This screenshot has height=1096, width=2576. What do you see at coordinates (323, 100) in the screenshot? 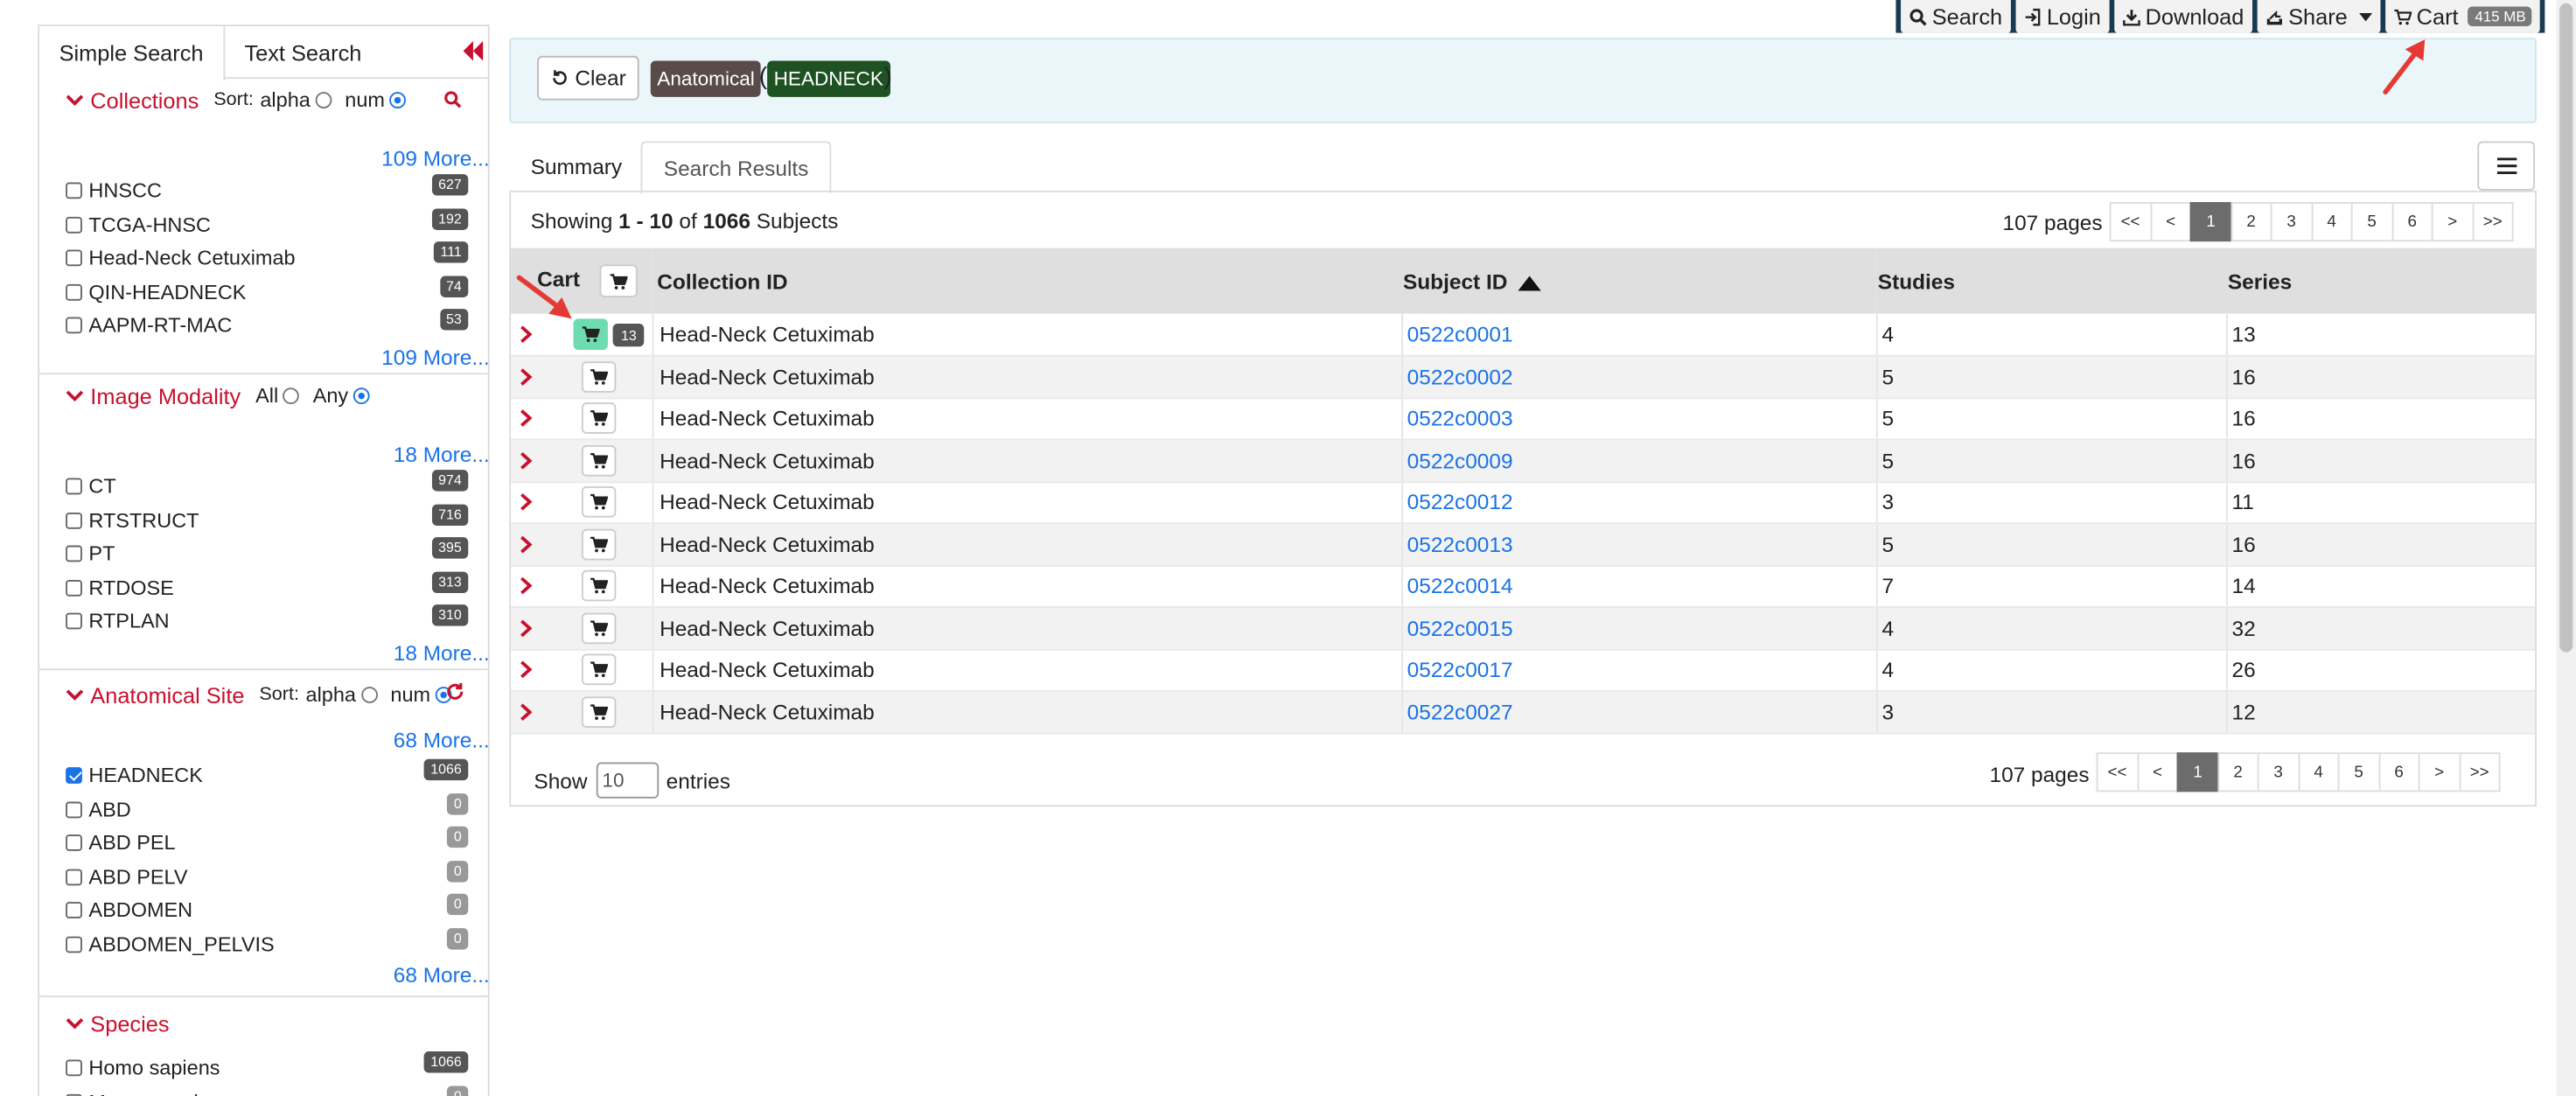
I see `sort-alpha-radio` at bounding box center [323, 100].